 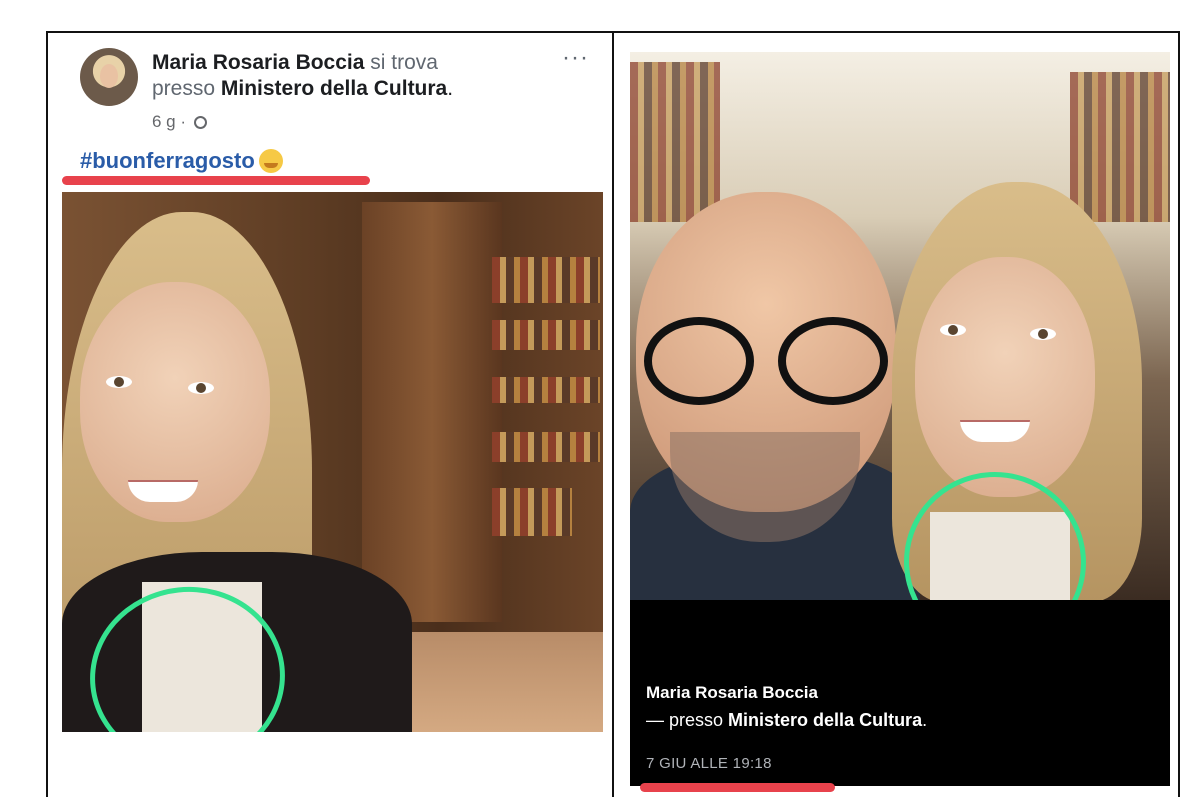 What do you see at coordinates (334, 88) in the screenshot?
I see `location-name: Ministero della Cultura` at bounding box center [334, 88].